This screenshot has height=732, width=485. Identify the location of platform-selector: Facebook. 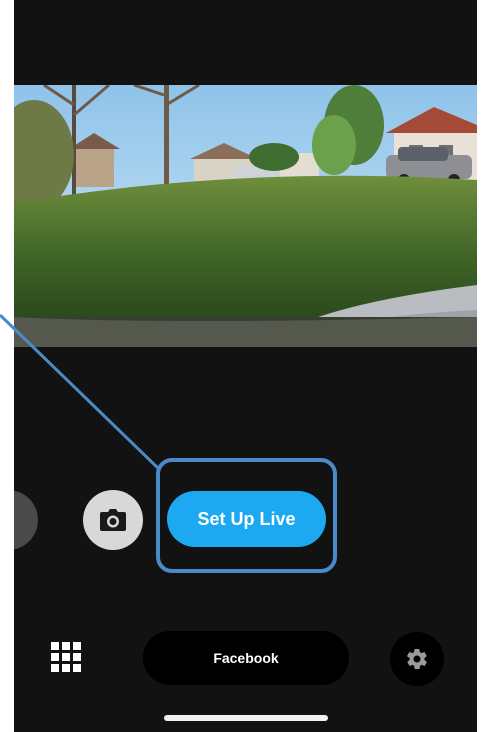
(246, 658).